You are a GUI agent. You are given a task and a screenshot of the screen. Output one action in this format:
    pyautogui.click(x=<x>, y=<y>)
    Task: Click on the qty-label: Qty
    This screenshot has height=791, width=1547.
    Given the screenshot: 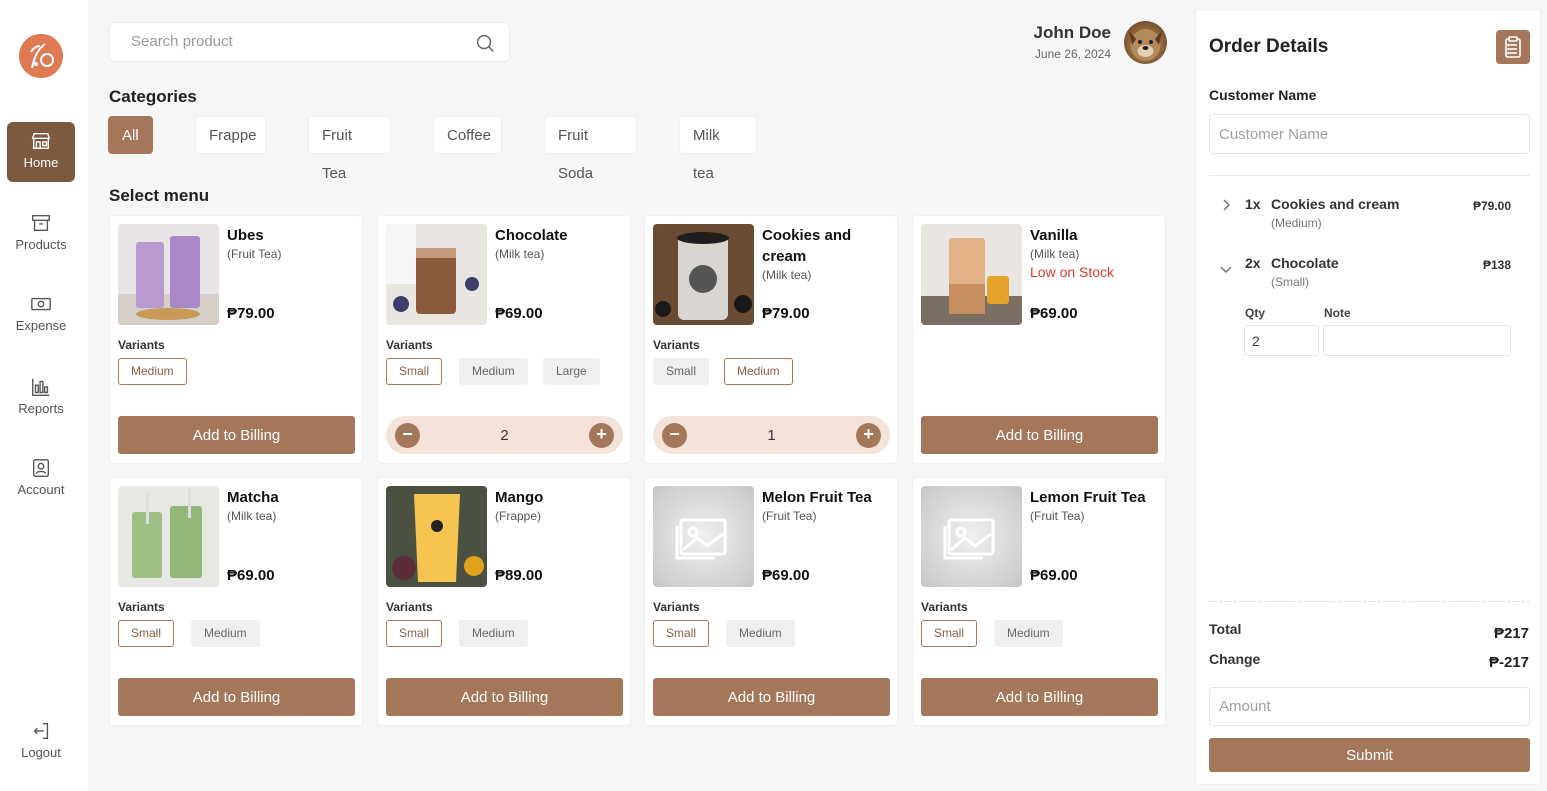 What is the action you would take?
    pyautogui.click(x=1255, y=313)
    